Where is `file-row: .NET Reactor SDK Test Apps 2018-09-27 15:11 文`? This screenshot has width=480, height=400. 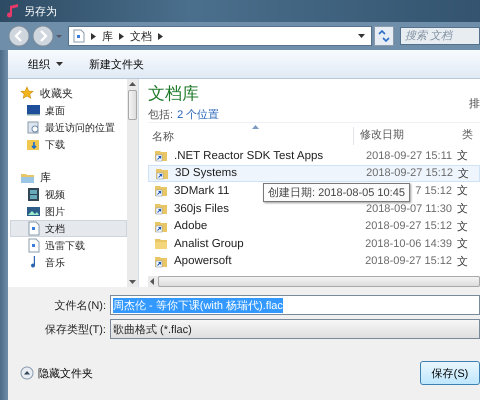
file-row: .NET Reactor SDK Test Apps 2018-09-27 15:11 文 is located at coordinates (314, 156).